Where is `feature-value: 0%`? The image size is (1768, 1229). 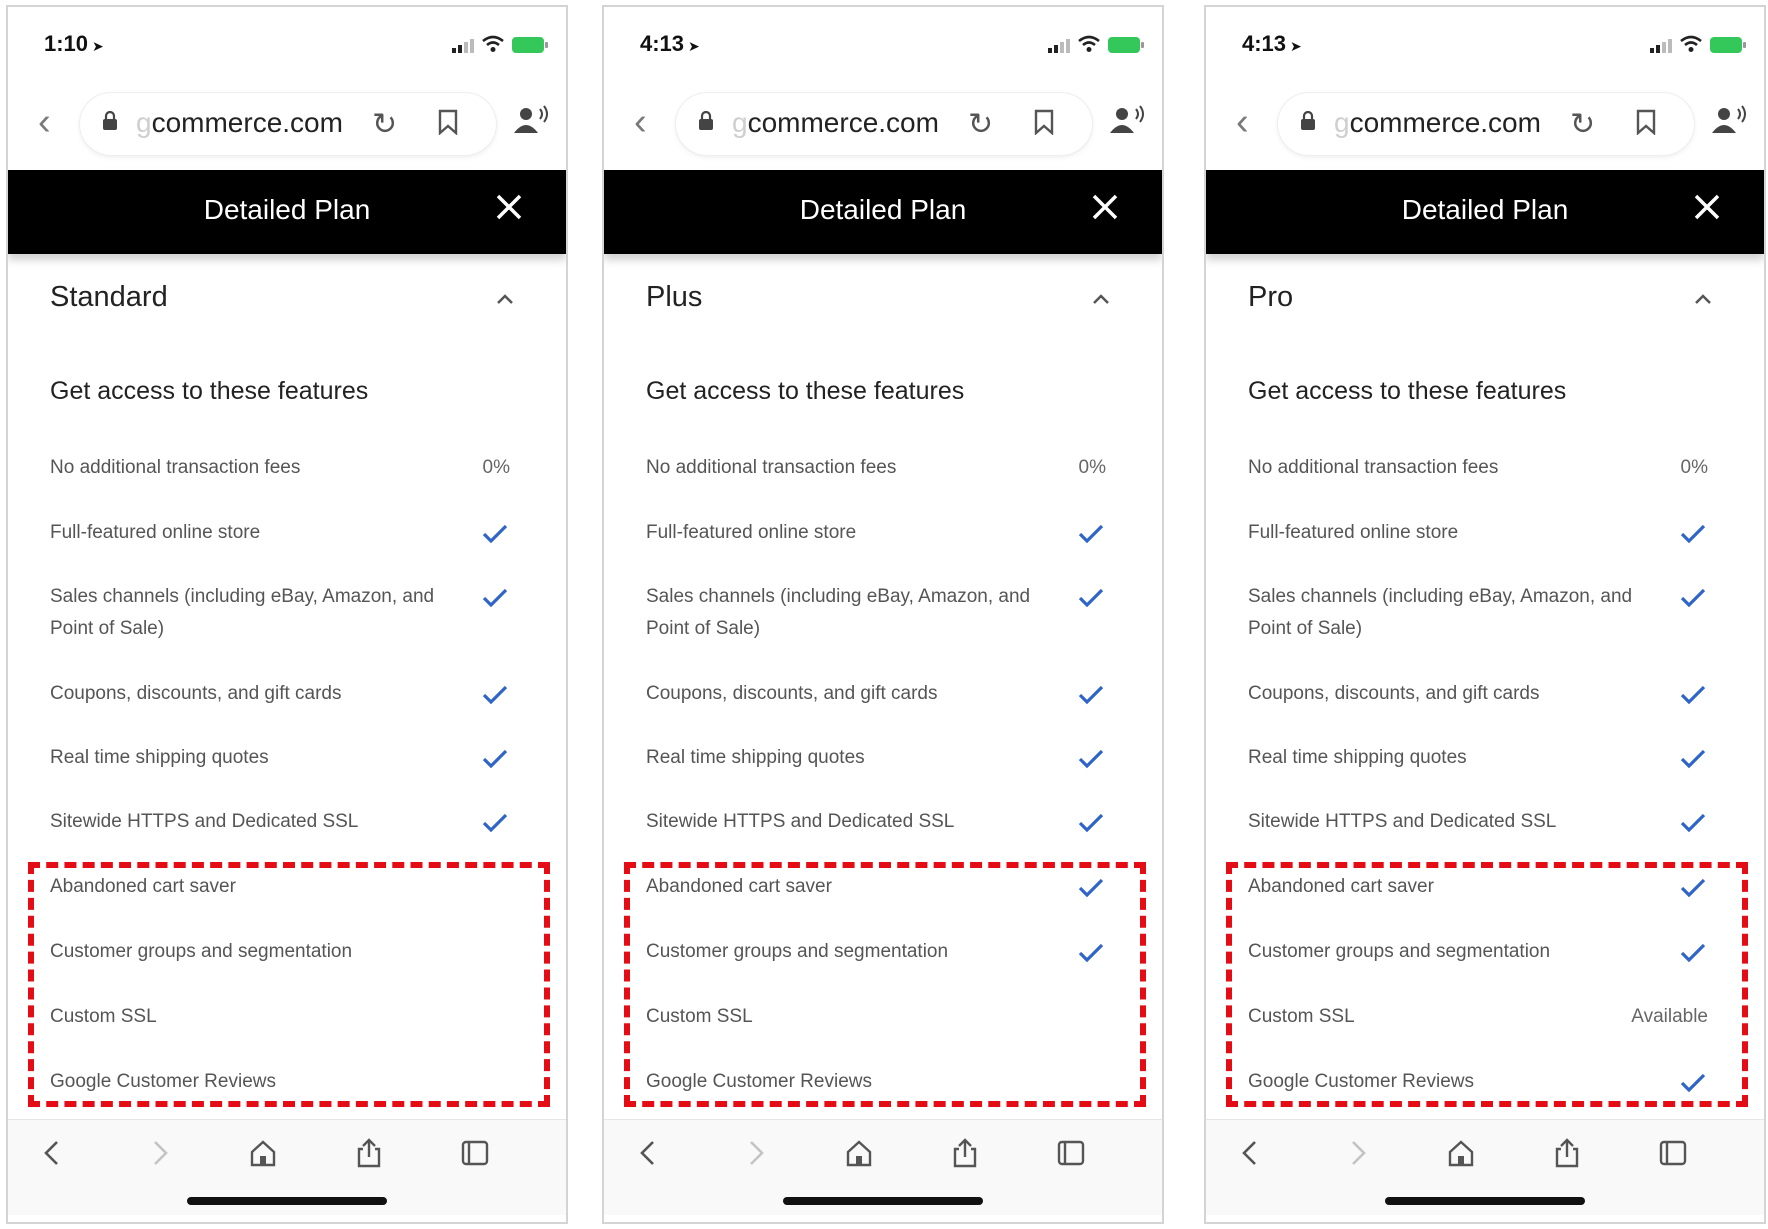
feature-value: 0% is located at coordinates (1092, 467).